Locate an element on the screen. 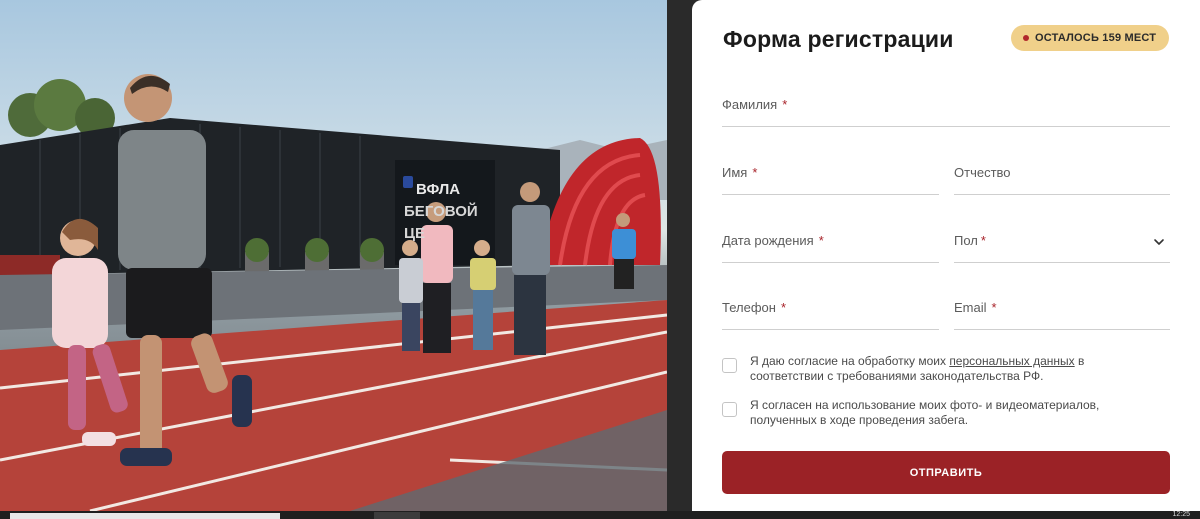  taskbar-clock: 12:25 is located at coordinates (1181, 514).